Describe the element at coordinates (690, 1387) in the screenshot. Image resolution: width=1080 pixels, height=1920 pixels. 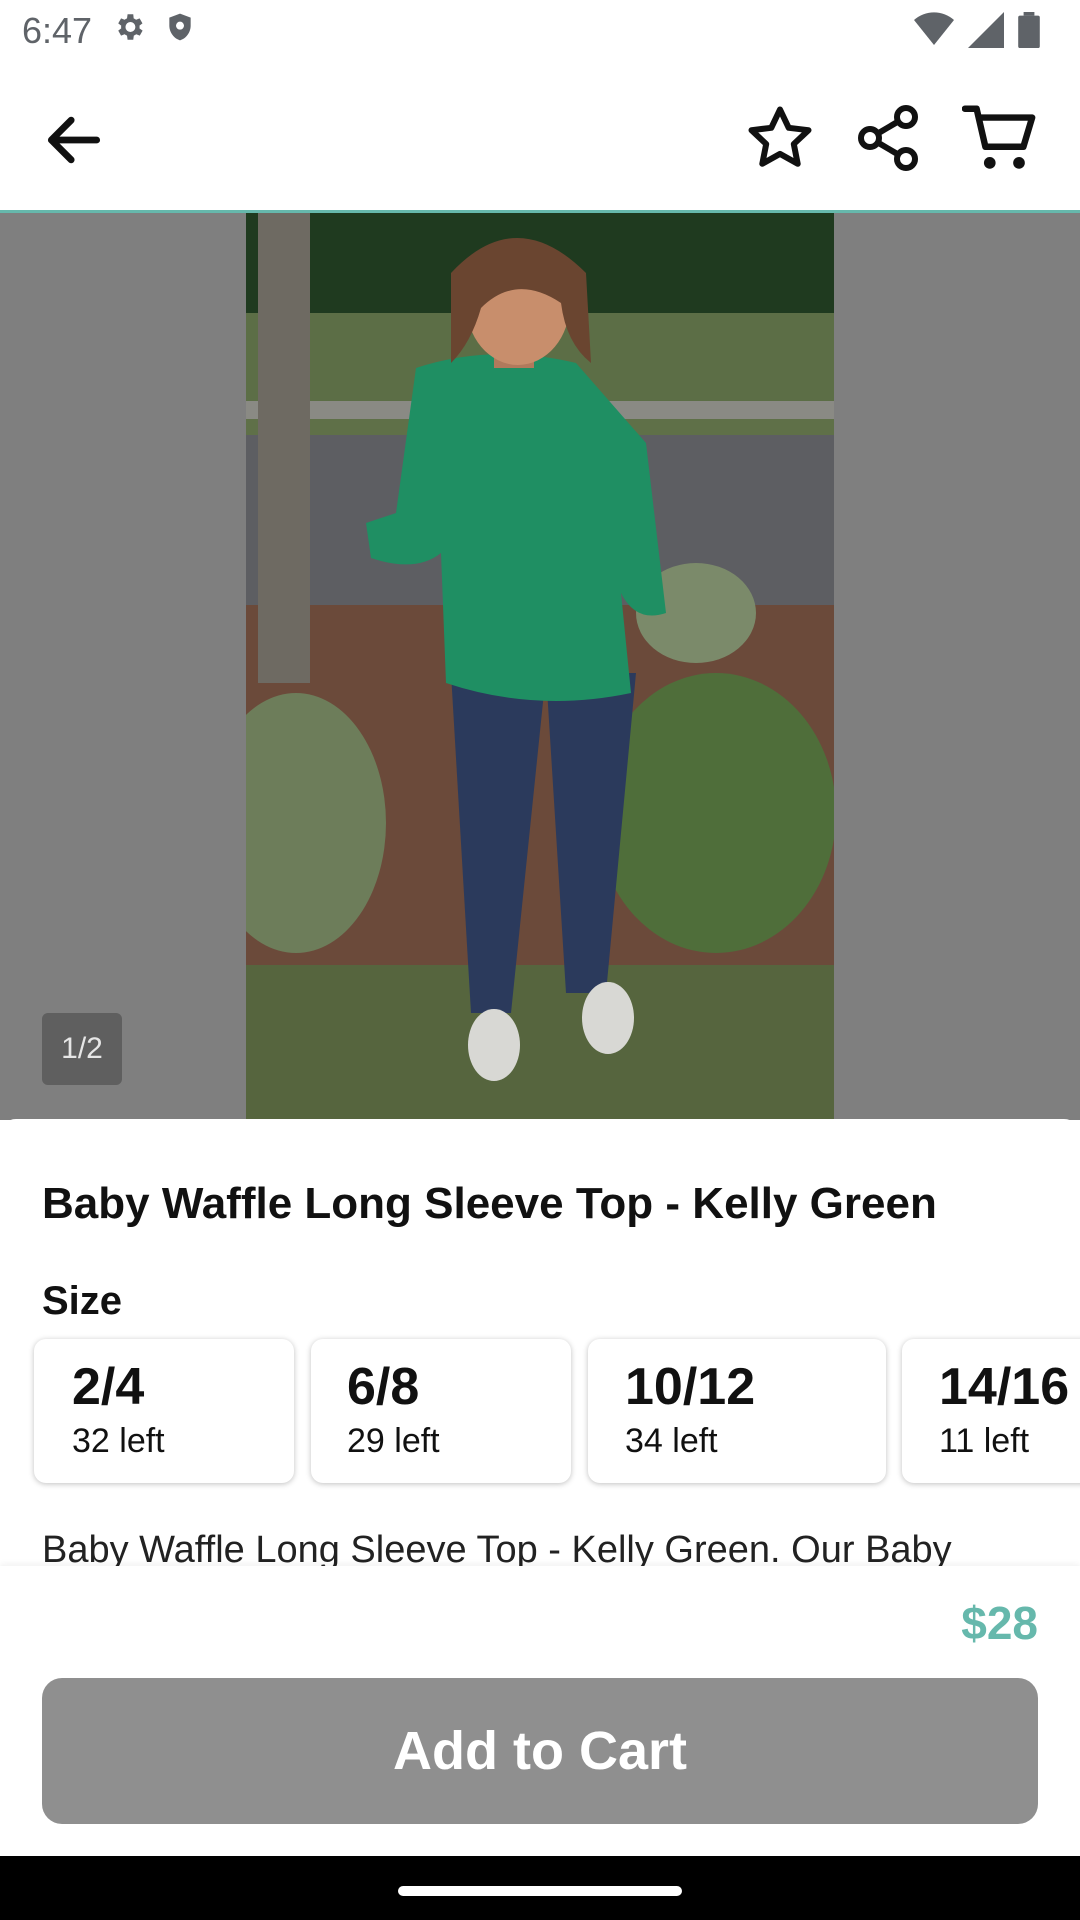
I see `size-name: 10/12` at that location.